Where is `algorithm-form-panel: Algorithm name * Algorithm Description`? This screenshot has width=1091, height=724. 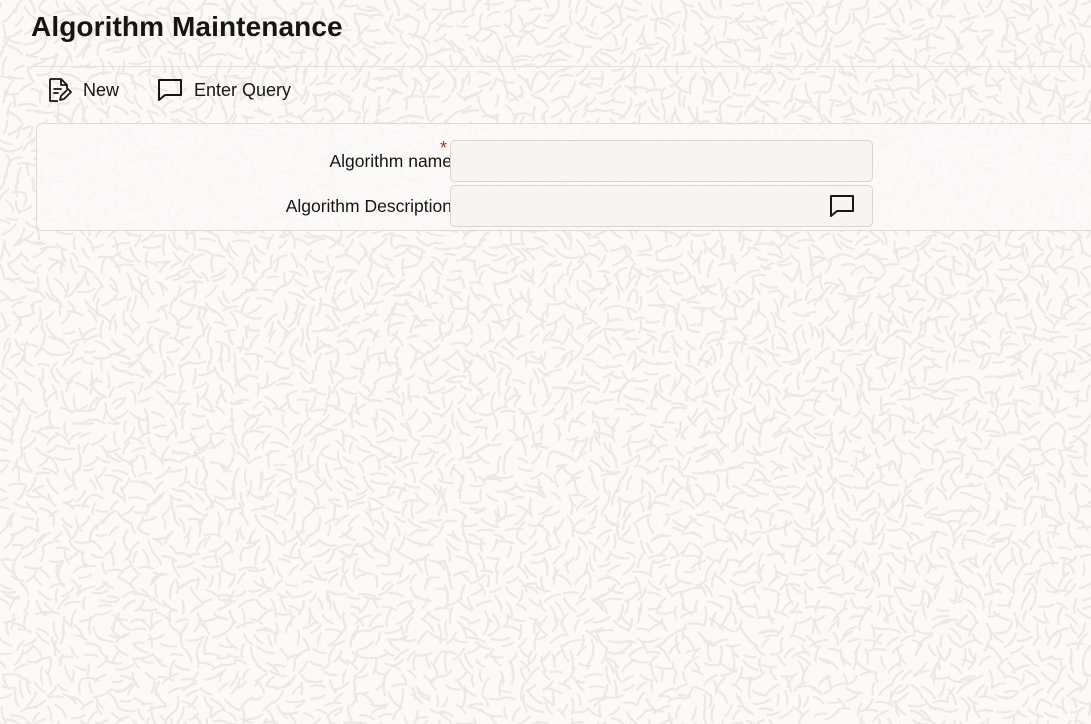 algorithm-form-panel: Algorithm name * Algorithm Description is located at coordinates (563, 177).